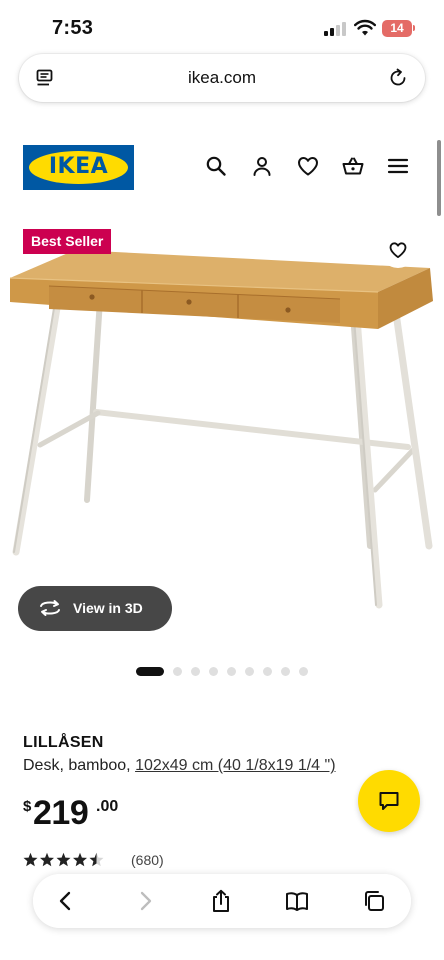 This screenshot has width=444, height=960. I want to click on product-name: LILLÅSEN, so click(63, 743).